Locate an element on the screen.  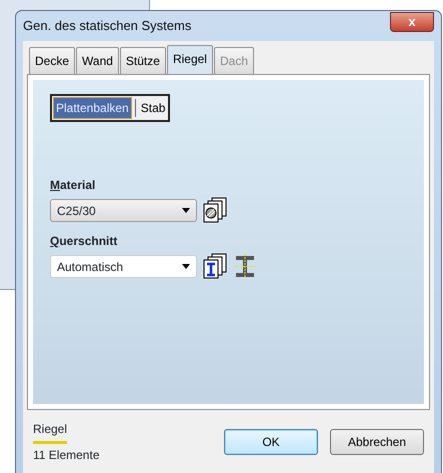
toggle-option: Plattenbalken is located at coordinates (92, 108).